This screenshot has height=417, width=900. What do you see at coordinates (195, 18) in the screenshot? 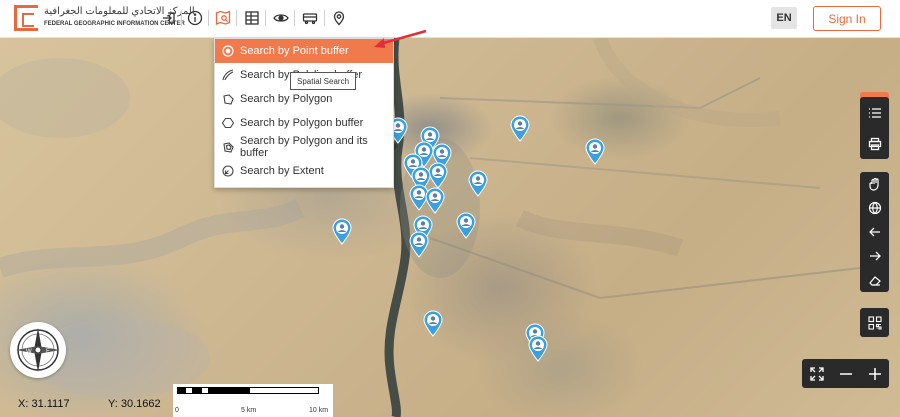
I see `info-icon` at bounding box center [195, 18].